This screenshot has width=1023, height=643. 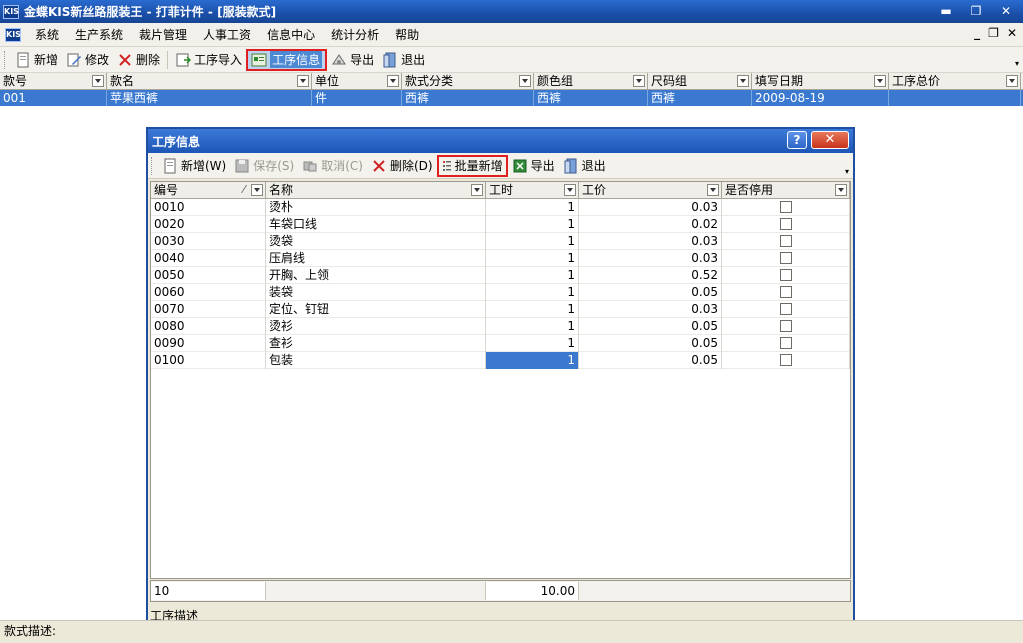 What do you see at coordinates (1006, 11) in the screenshot?
I see `close-button: ✕` at bounding box center [1006, 11].